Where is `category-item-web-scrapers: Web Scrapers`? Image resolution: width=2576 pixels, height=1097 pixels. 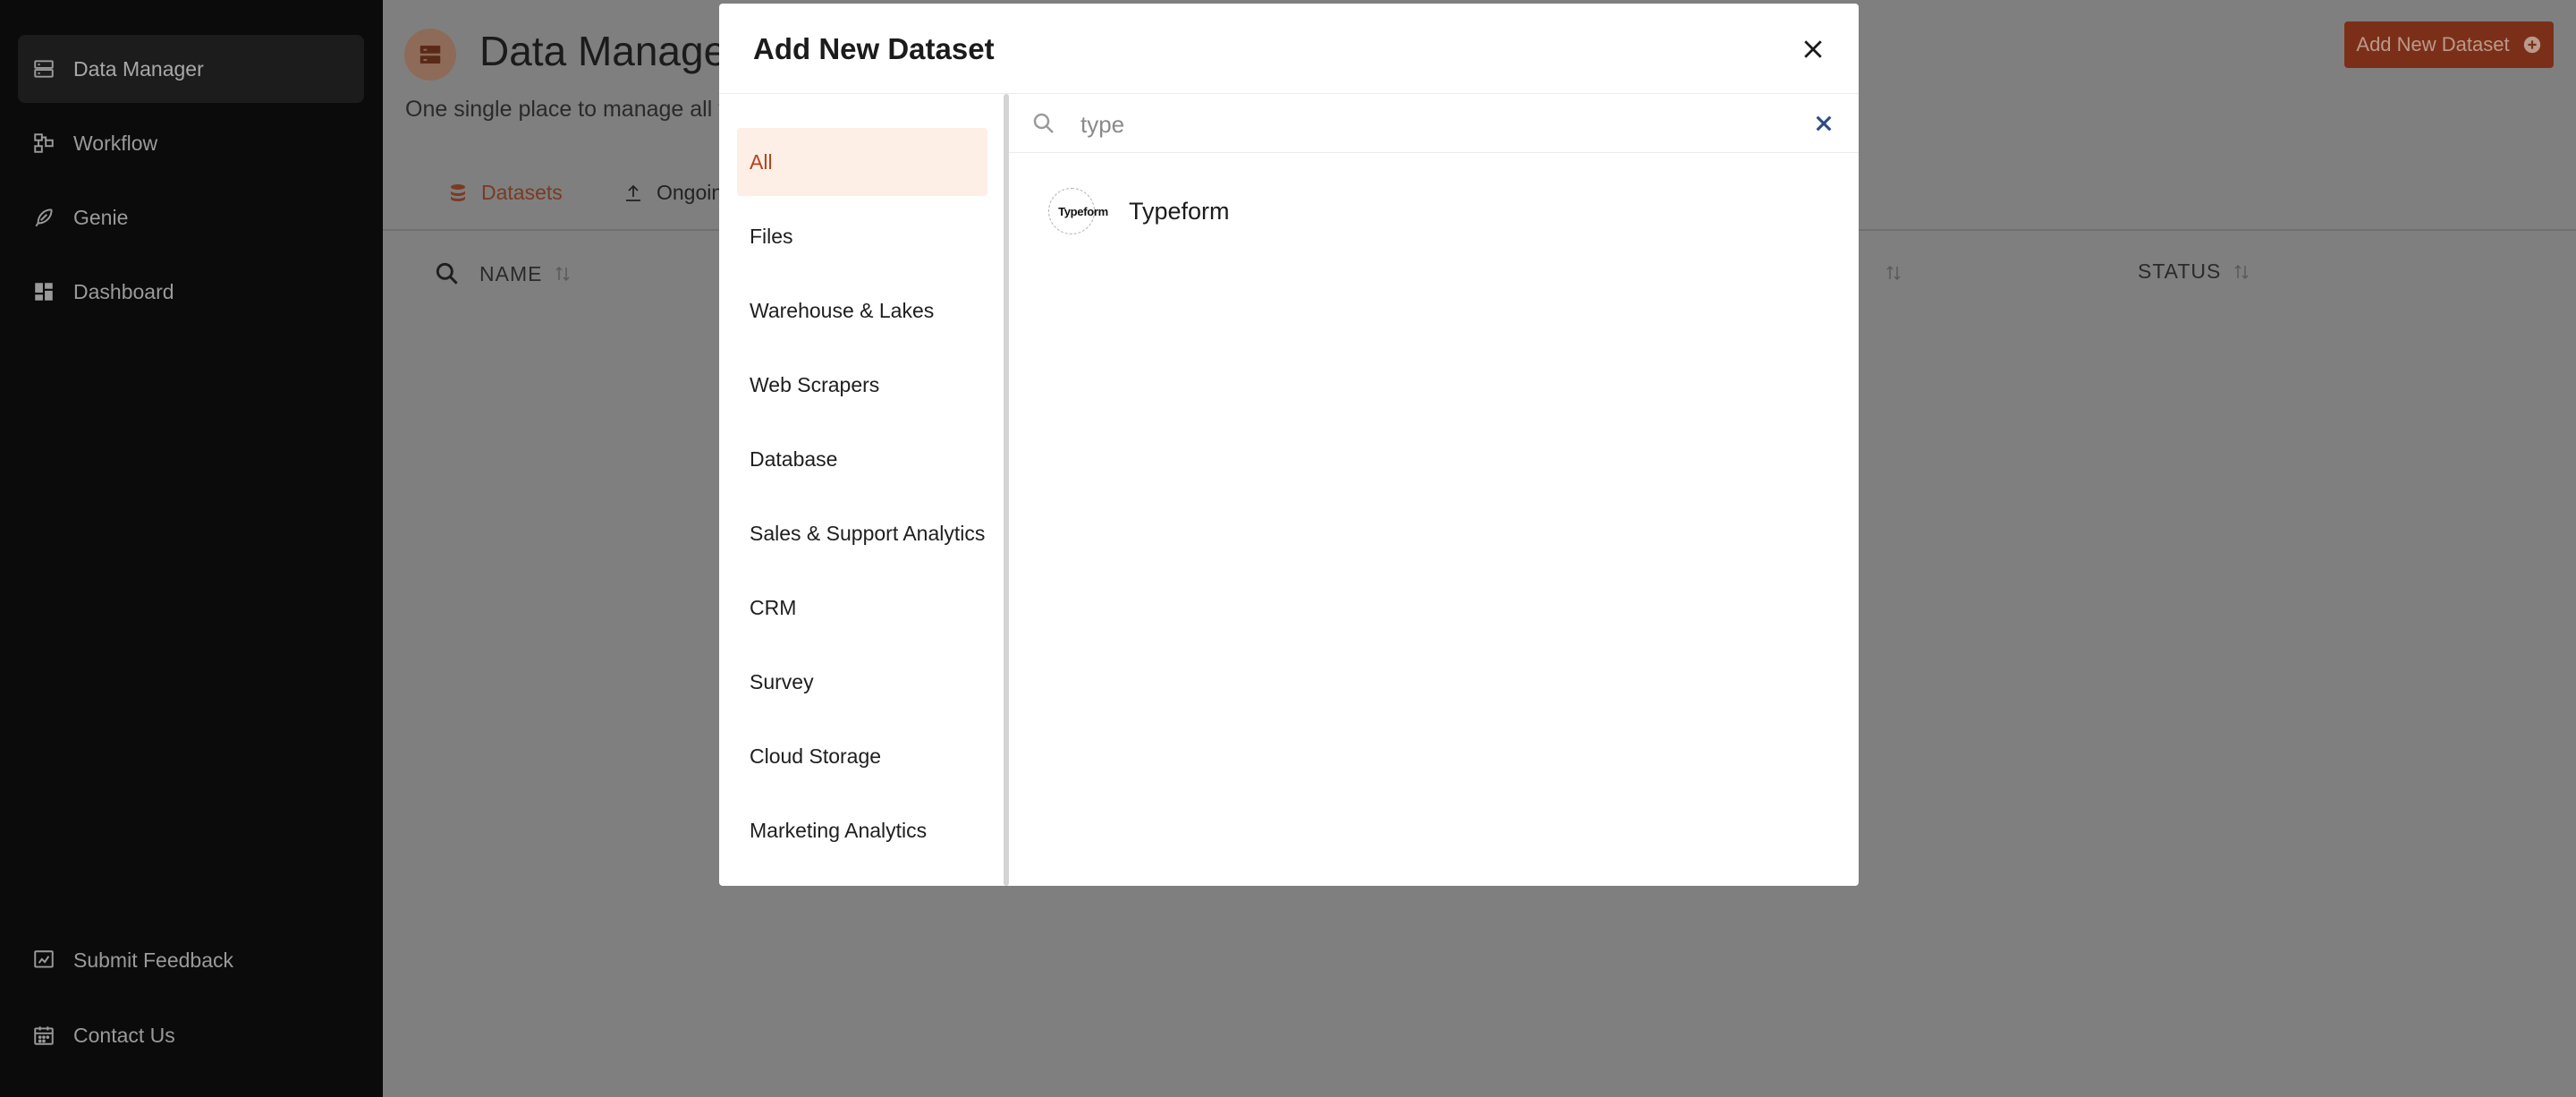 category-item-web-scrapers: Web Scrapers is located at coordinates (862, 385).